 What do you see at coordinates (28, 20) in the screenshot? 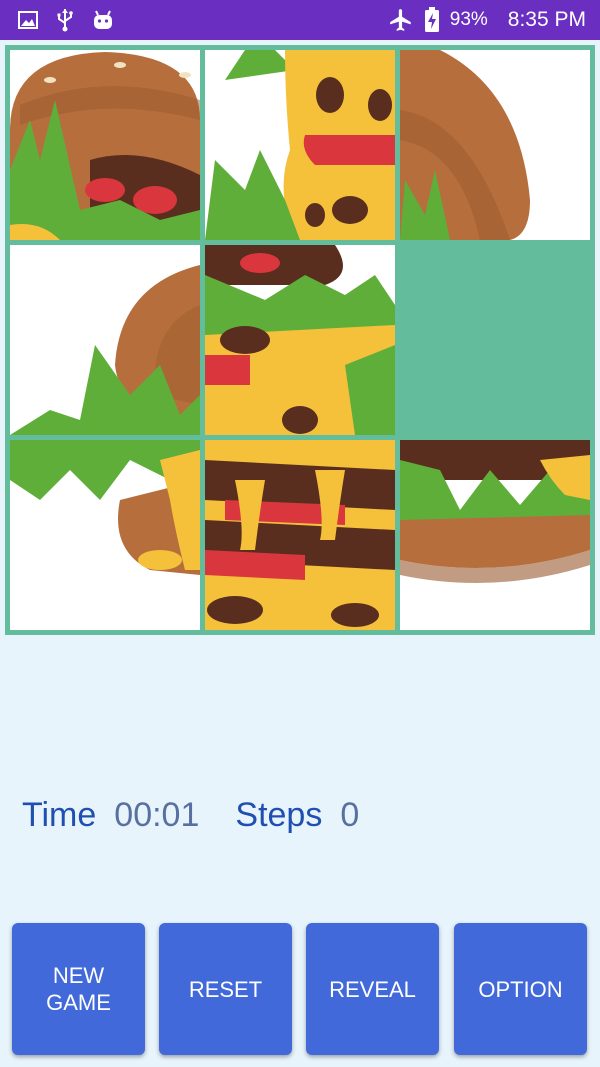
I see `image-icon` at bounding box center [28, 20].